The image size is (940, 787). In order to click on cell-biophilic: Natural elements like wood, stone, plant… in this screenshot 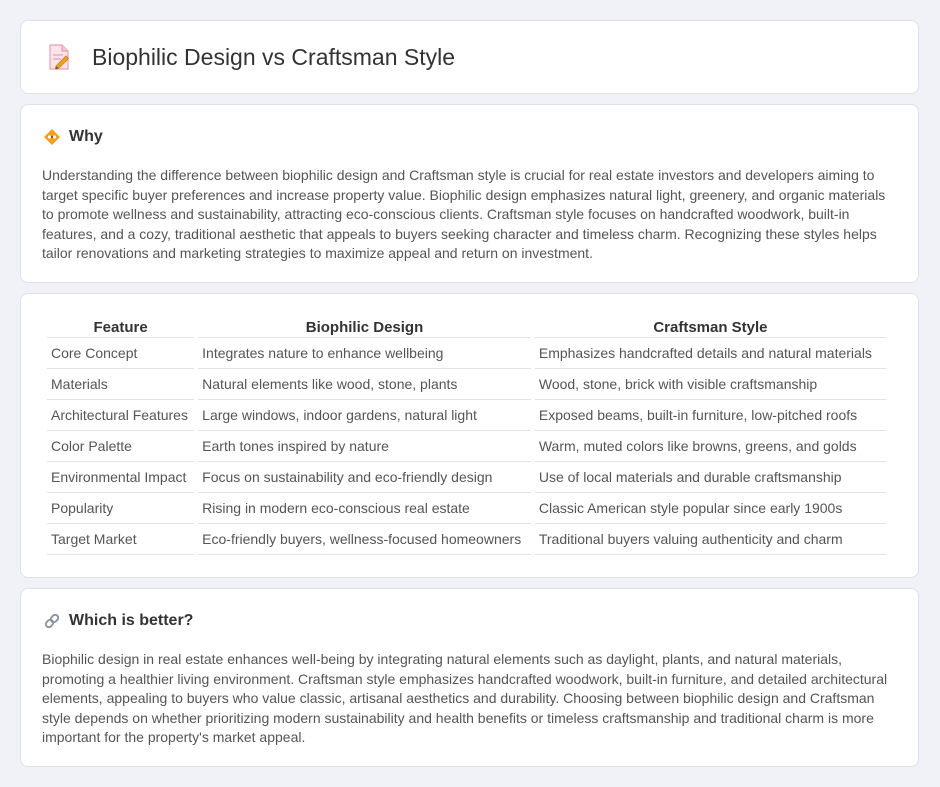, I will do `click(364, 384)`.